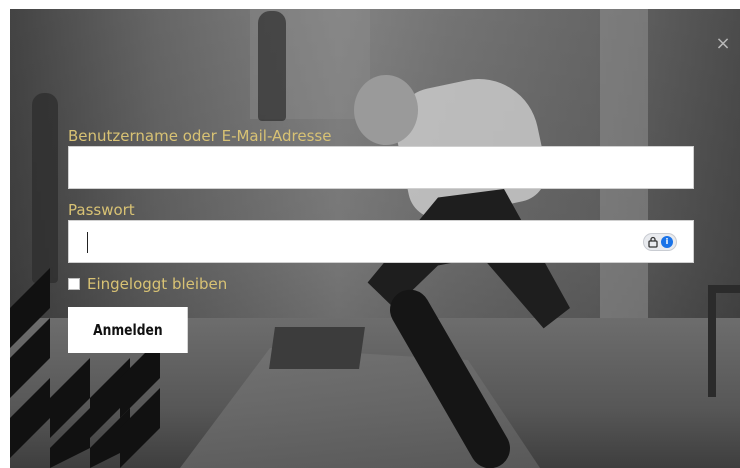 Image resolution: width=740 pixels, height=468 pixels. What do you see at coordinates (723, 44) in the screenshot?
I see `close-icon: ×` at bounding box center [723, 44].